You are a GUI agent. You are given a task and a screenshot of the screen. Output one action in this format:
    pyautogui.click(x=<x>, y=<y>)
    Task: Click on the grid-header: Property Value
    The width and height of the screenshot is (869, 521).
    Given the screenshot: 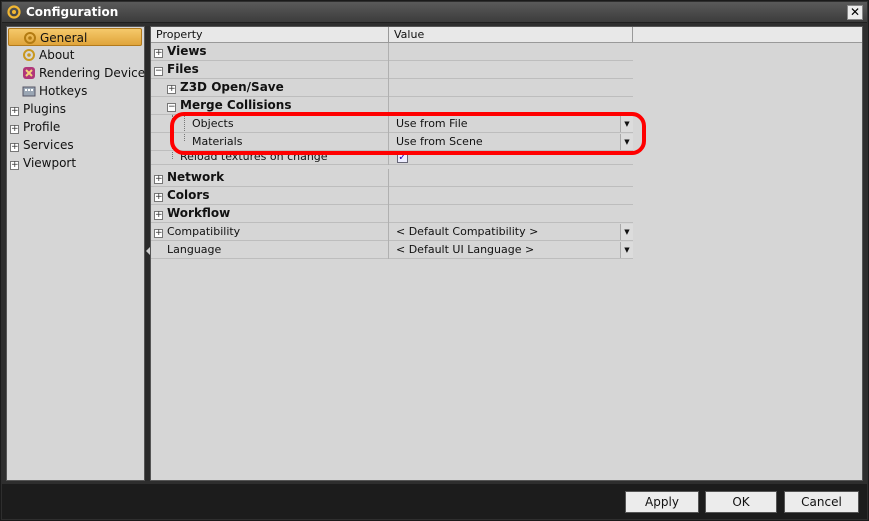 What is the action you would take?
    pyautogui.click(x=506, y=35)
    